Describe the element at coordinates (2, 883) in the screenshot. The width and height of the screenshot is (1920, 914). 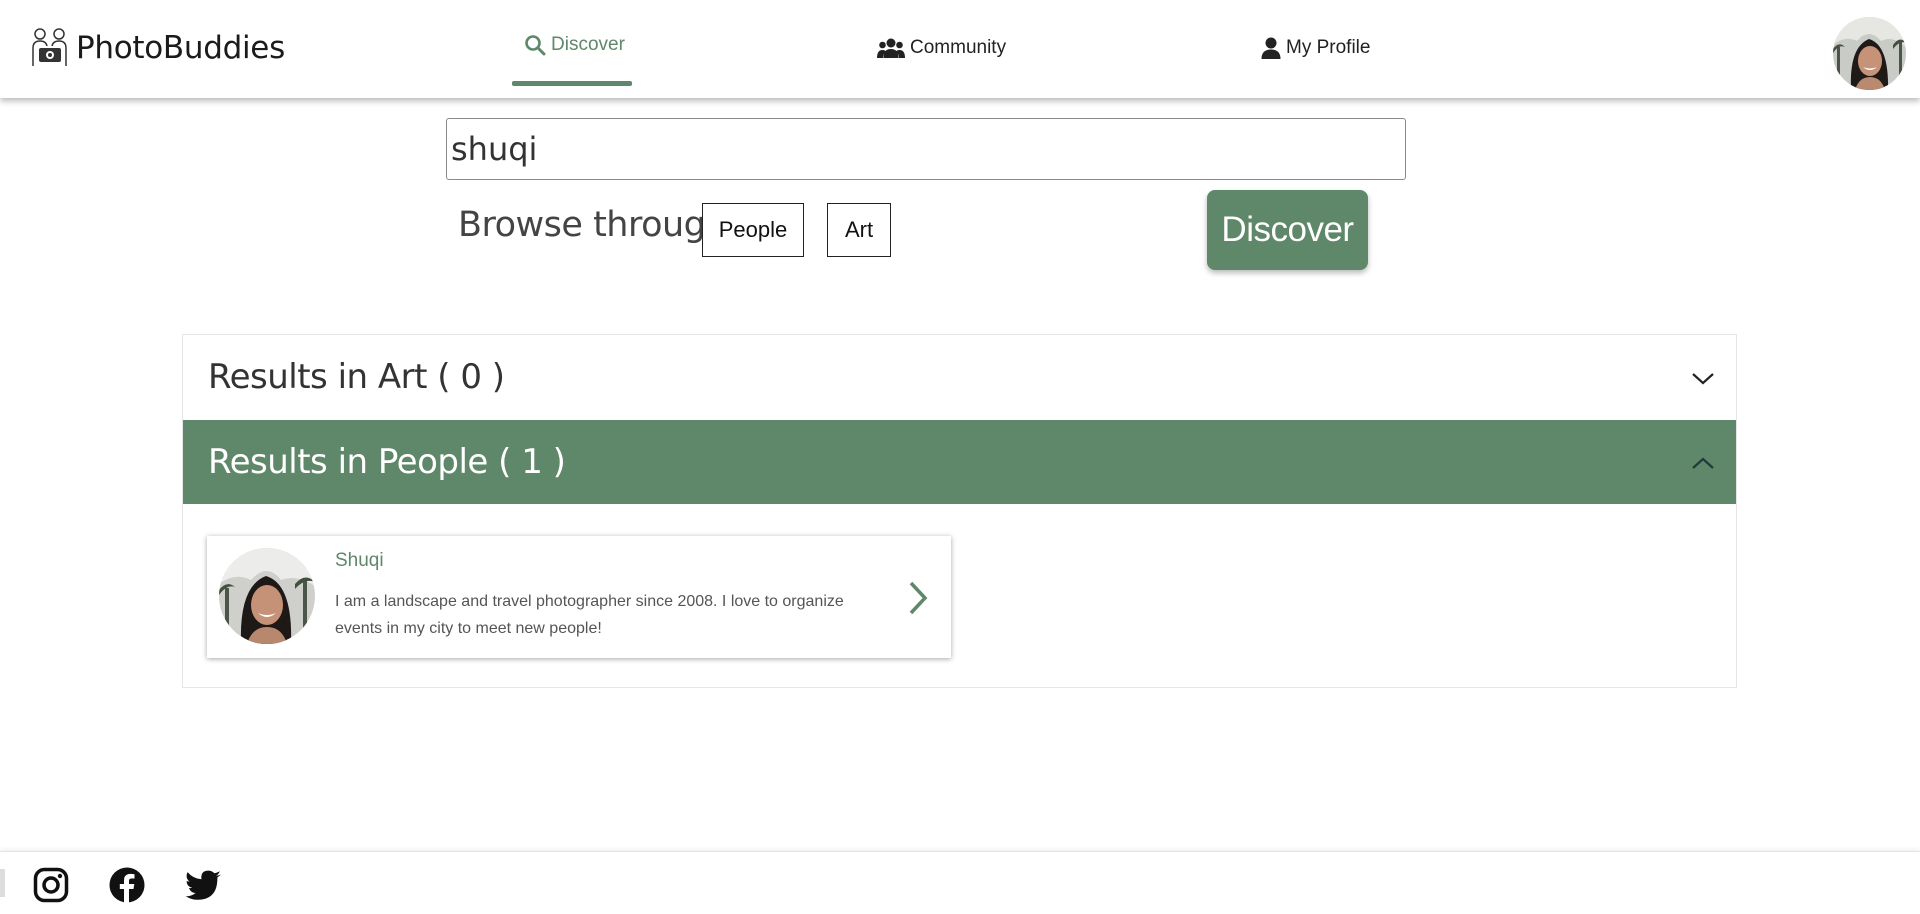
I see `footer-edge-tab` at that location.